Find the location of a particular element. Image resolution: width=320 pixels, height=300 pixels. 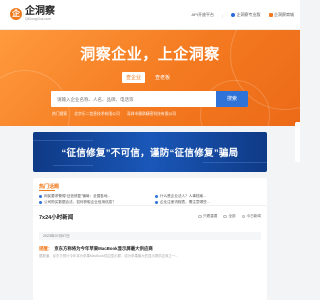

logo-name: 企洞察 is located at coordinates (40, 11).